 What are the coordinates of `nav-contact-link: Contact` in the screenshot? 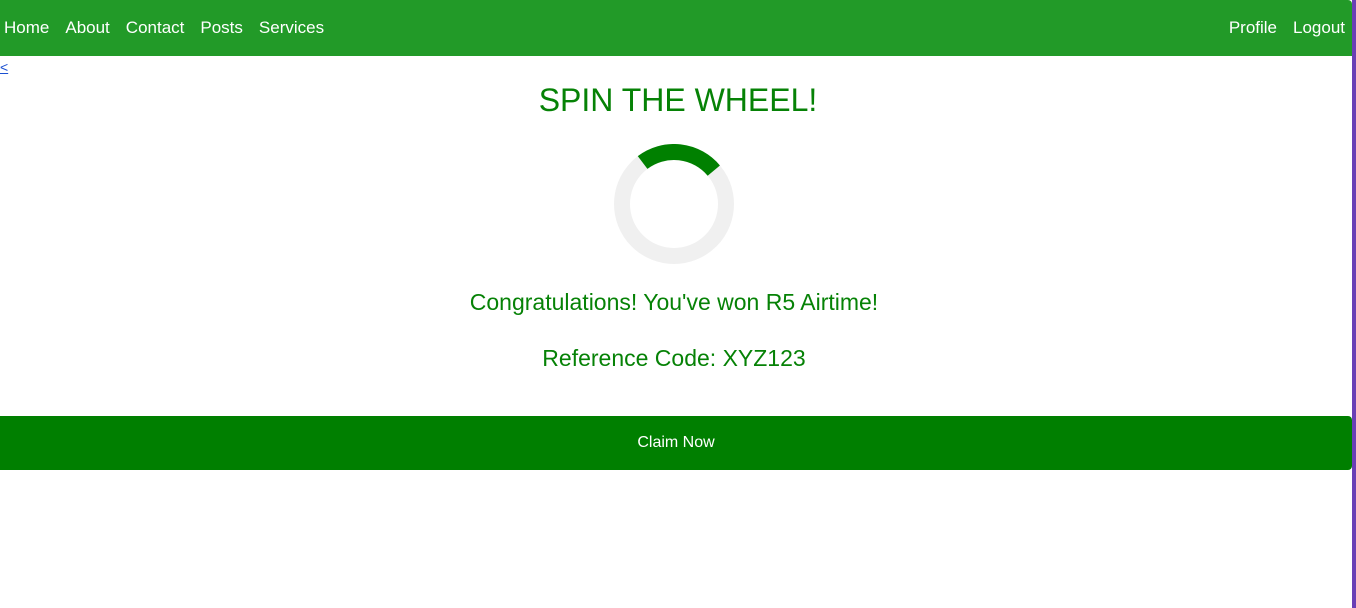 It's located at (155, 28).